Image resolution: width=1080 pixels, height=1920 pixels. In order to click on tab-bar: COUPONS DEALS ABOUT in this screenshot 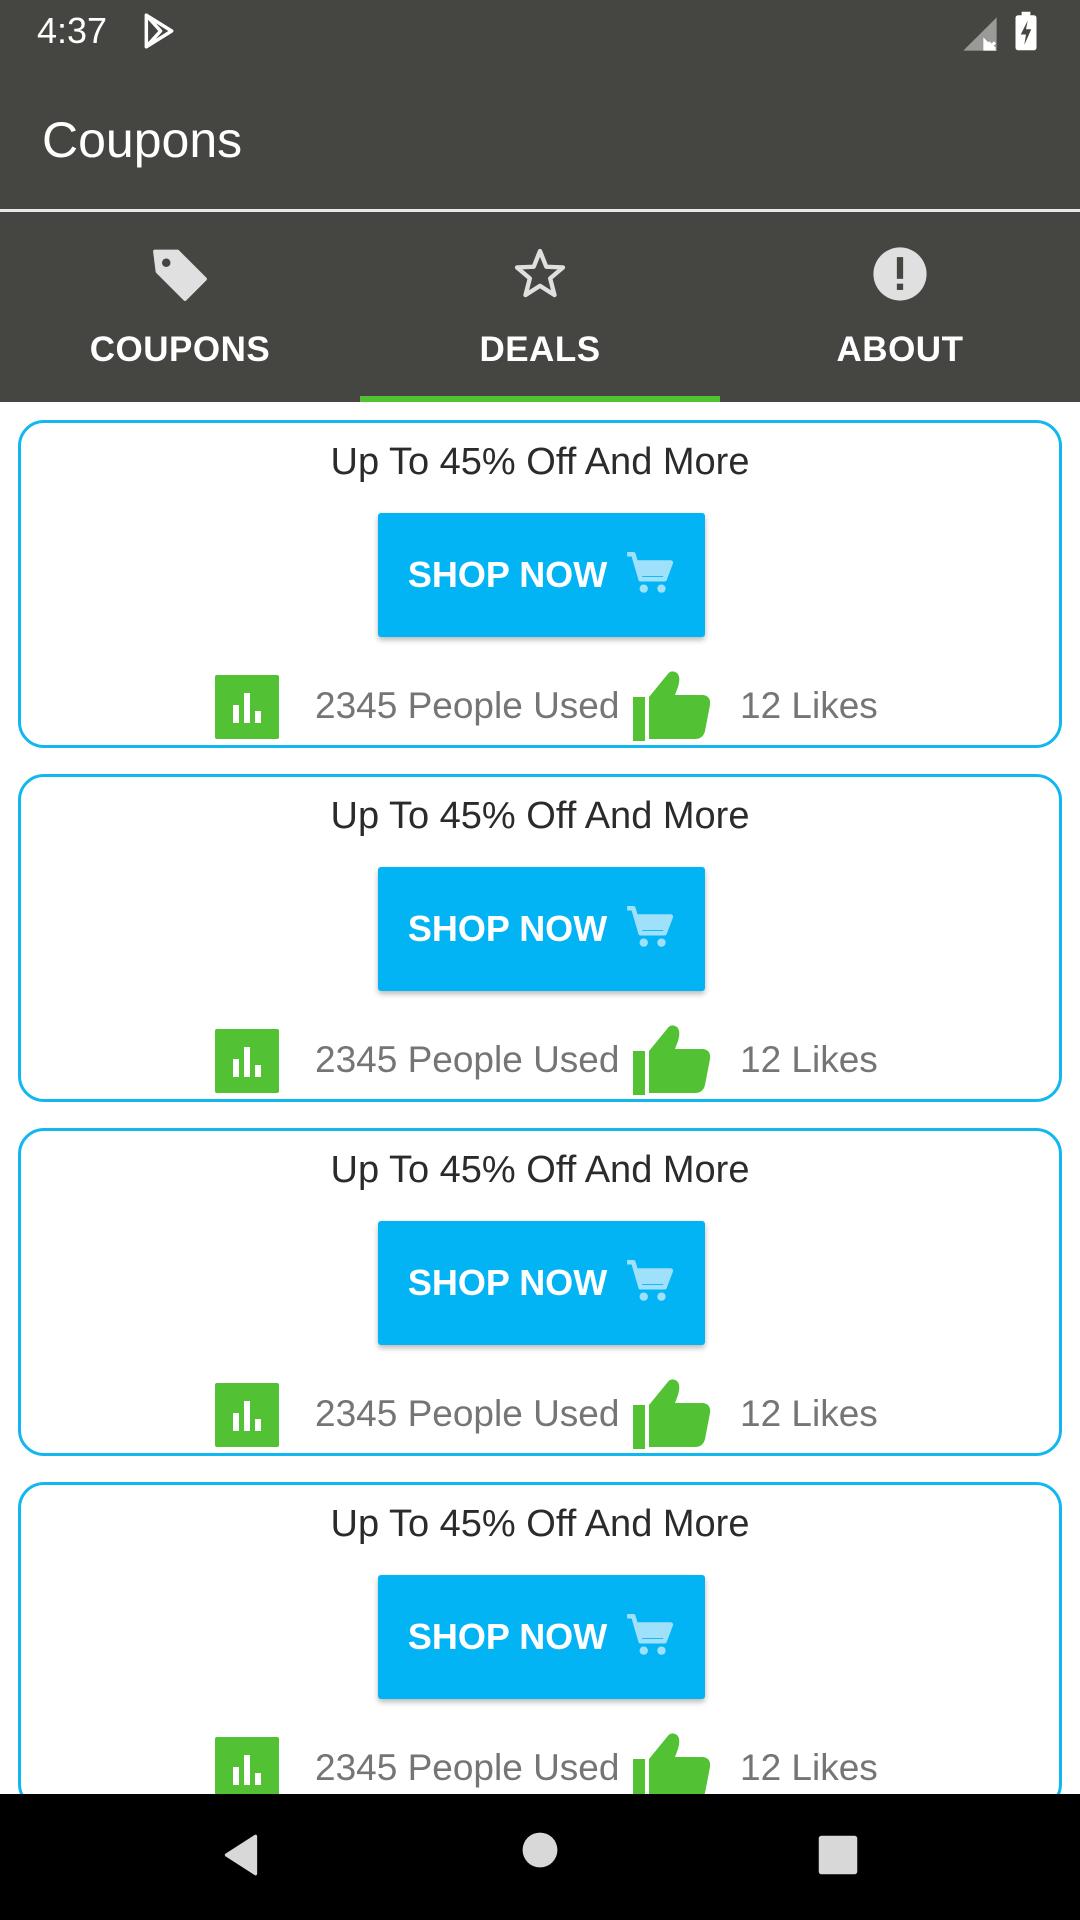, I will do `click(540, 307)`.